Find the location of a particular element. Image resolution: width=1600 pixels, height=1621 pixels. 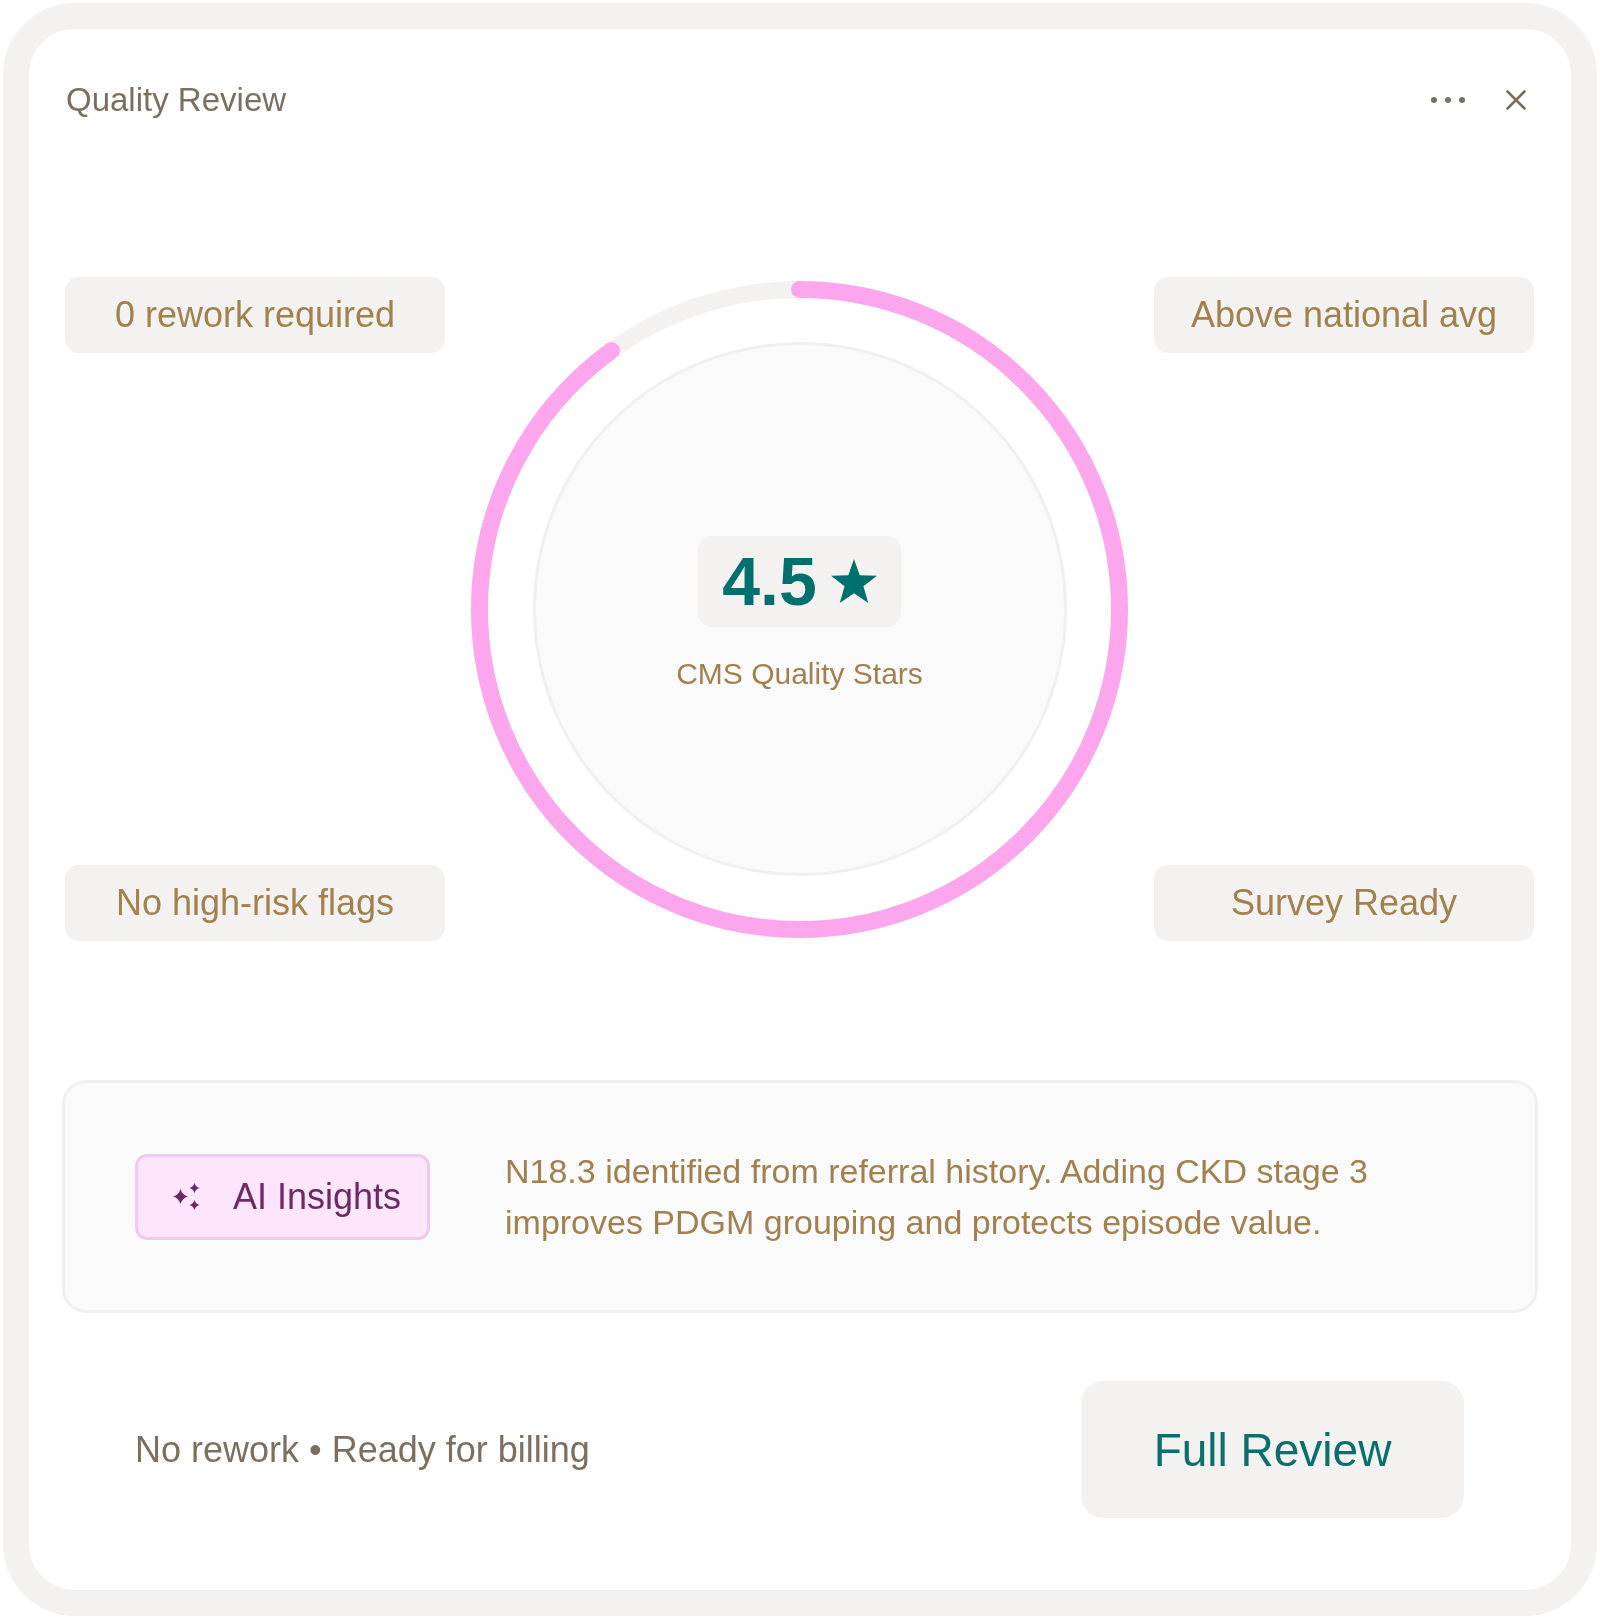

window-title: Quality Review is located at coordinates (176, 100).